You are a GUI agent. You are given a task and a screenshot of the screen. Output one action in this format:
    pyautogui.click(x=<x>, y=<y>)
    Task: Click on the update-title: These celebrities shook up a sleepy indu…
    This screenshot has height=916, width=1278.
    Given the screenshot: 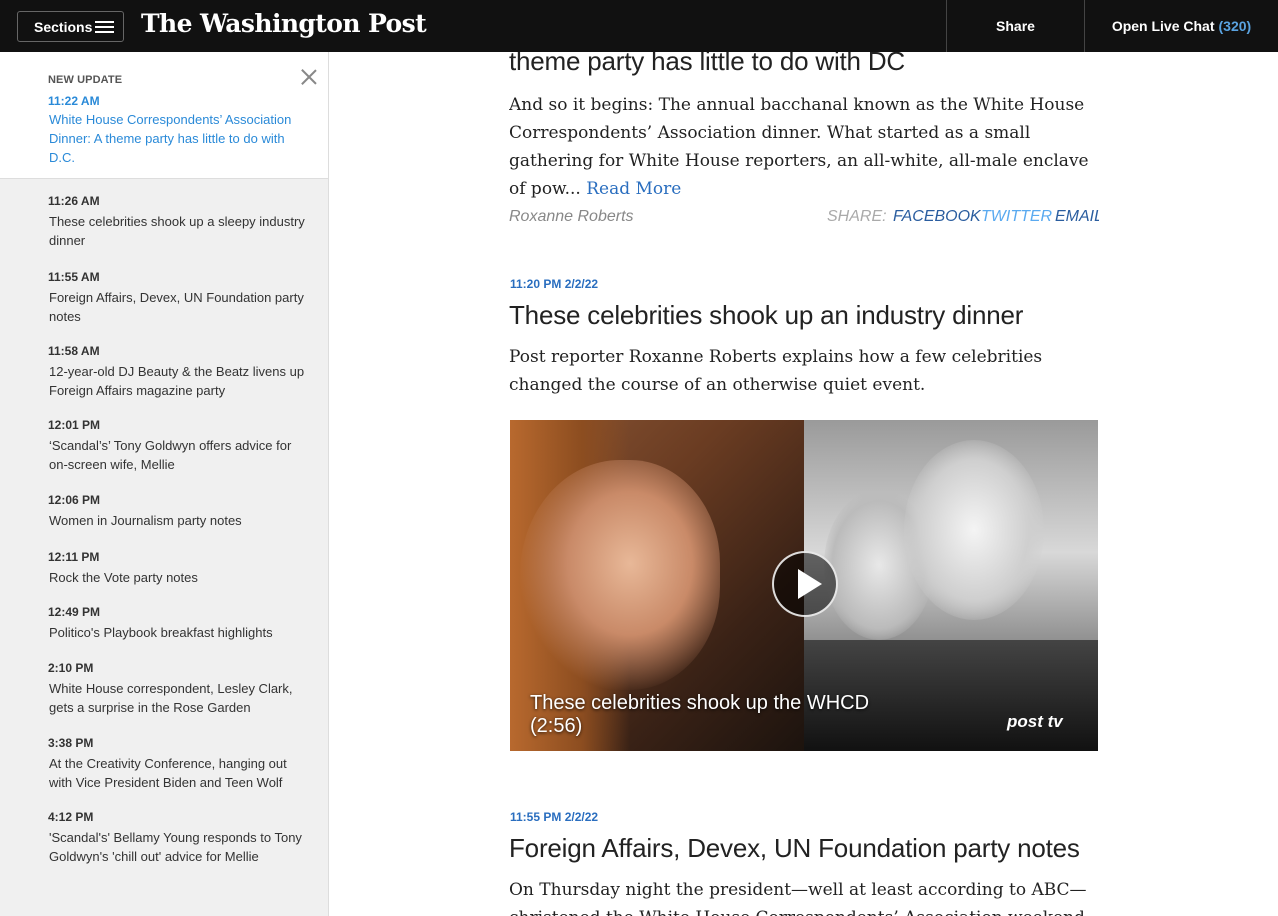 What is the action you would take?
    pyautogui.click(x=177, y=231)
    